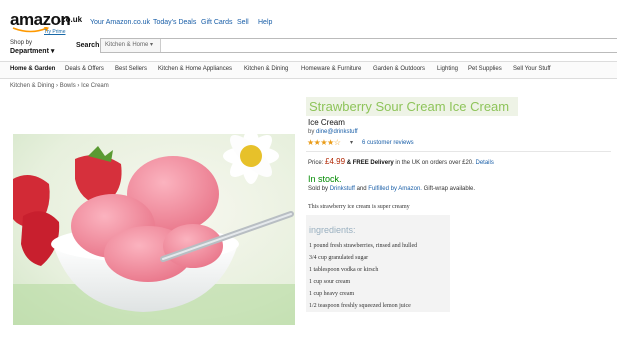 This screenshot has width=617, height=361. What do you see at coordinates (265, 22) in the screenshot?
I see `help-link: Help` at bounding box center [265, 22].